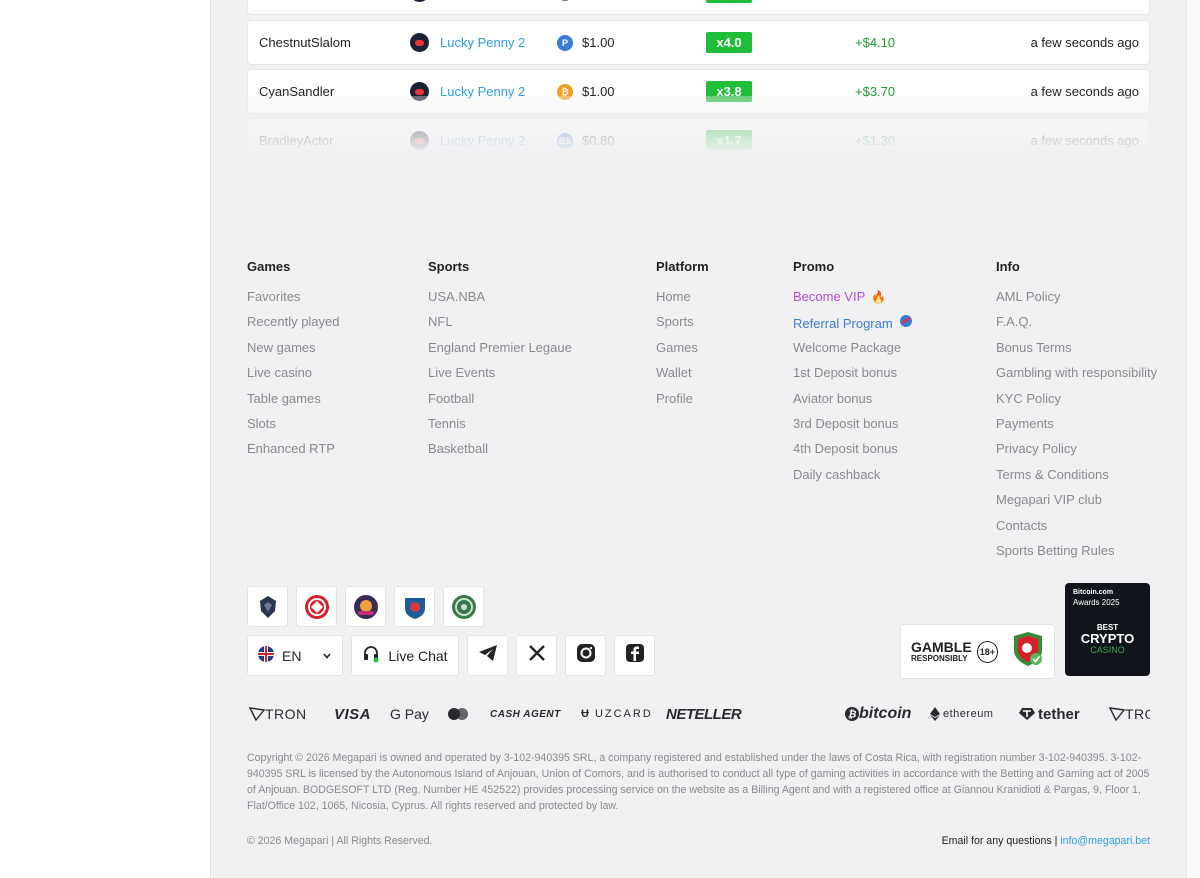 The height and width of the screenshot is (878, 1200). I want to click on footer-col-title: Promo, so click(814, 266).